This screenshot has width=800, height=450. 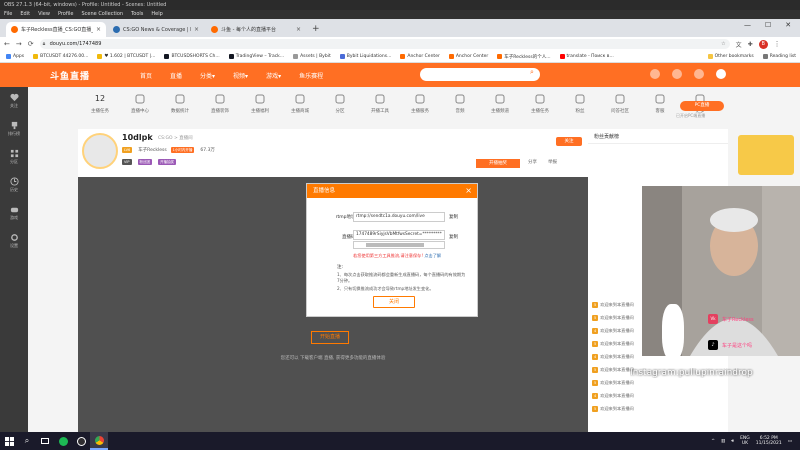 What do you see at coordinates (316, 29) in the screenshot?
I see `new-tab-button: +` at bounding box center [316, 29].